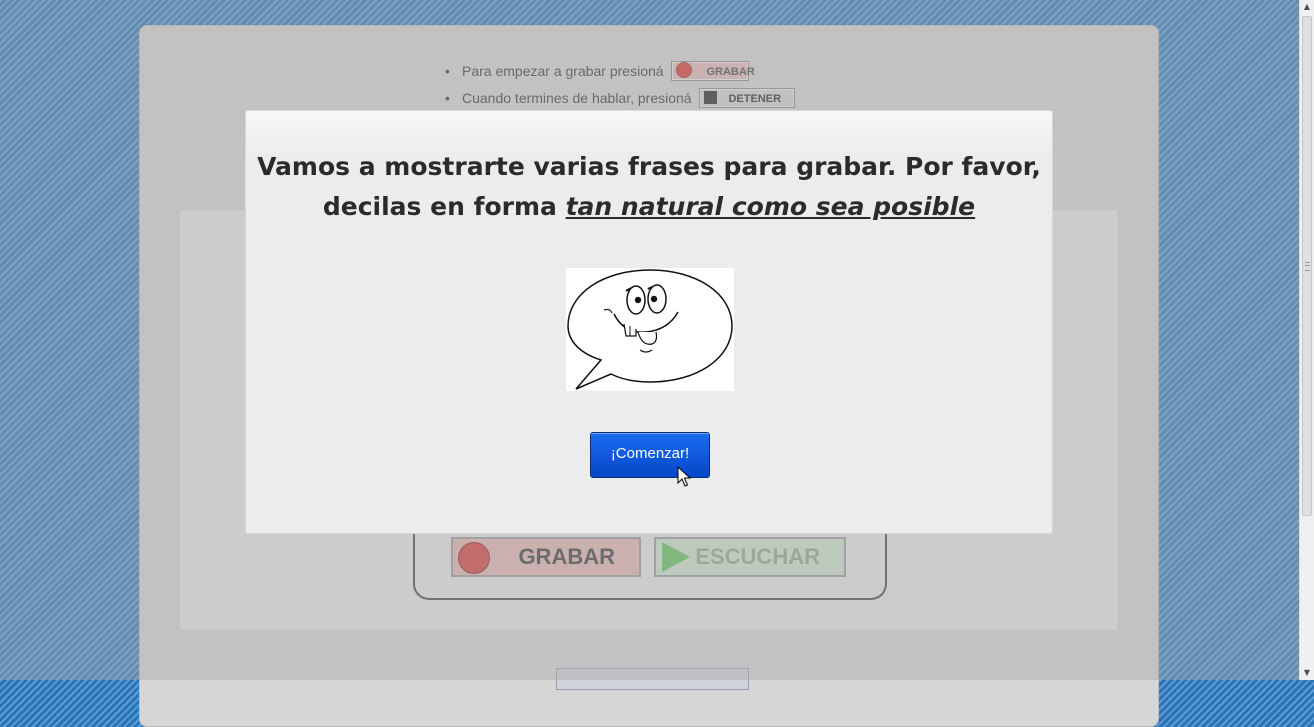  I want to click on grip-icon, so click(1307, 266).